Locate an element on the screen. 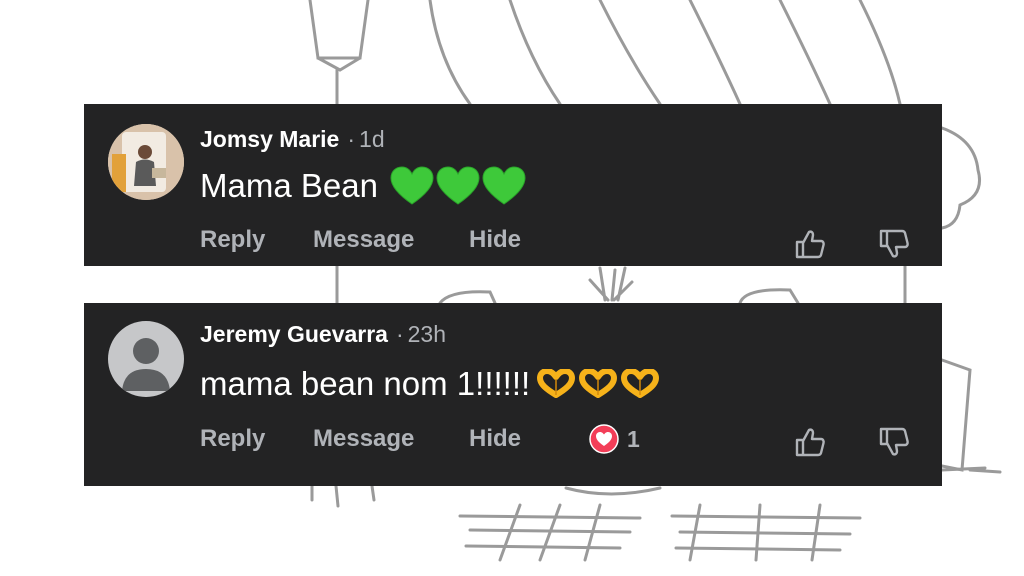 Image resolution: width=1024 pixels, height=576 pixels. love-reaction-icon is located at coordinates (604, 439).